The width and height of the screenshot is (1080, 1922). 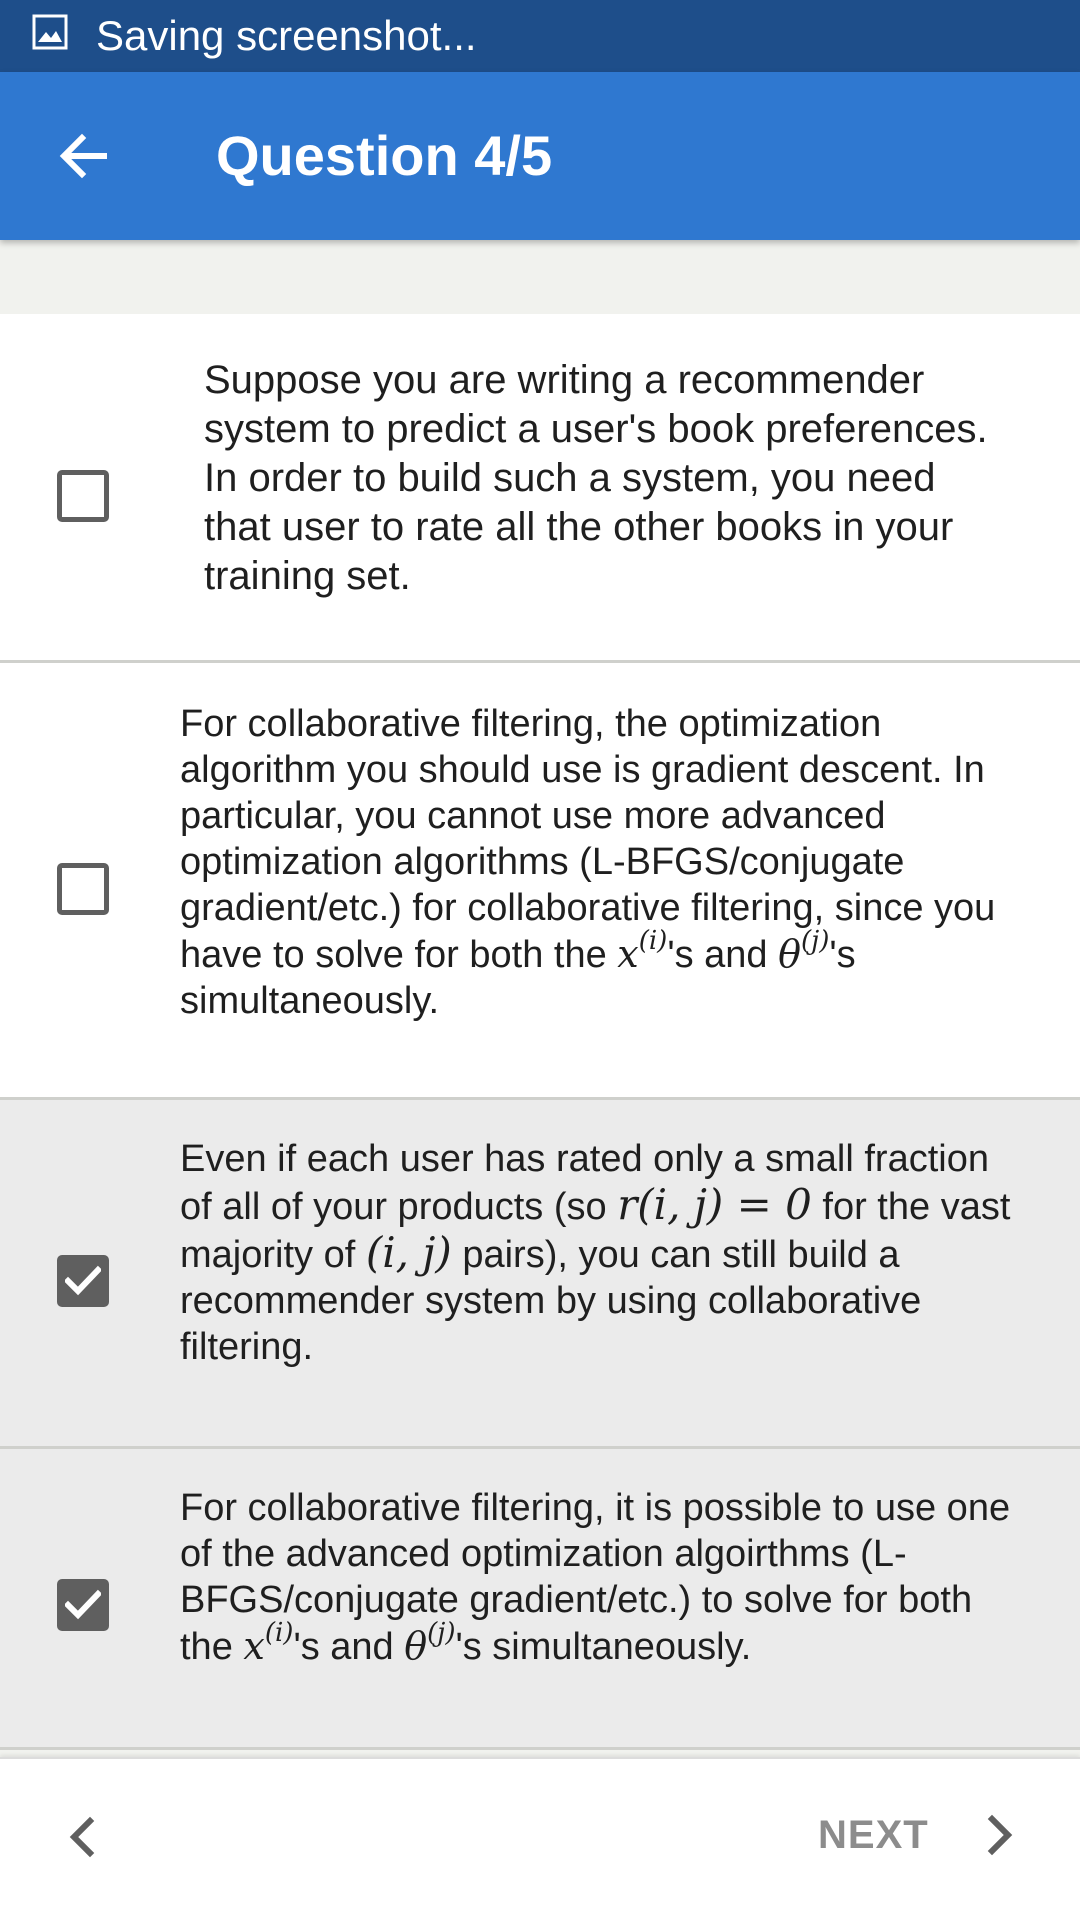 What do you see at coordinates (84, 156) in the screenshot?
I see `arrow-left-icon` at bounding box center [84, 156].